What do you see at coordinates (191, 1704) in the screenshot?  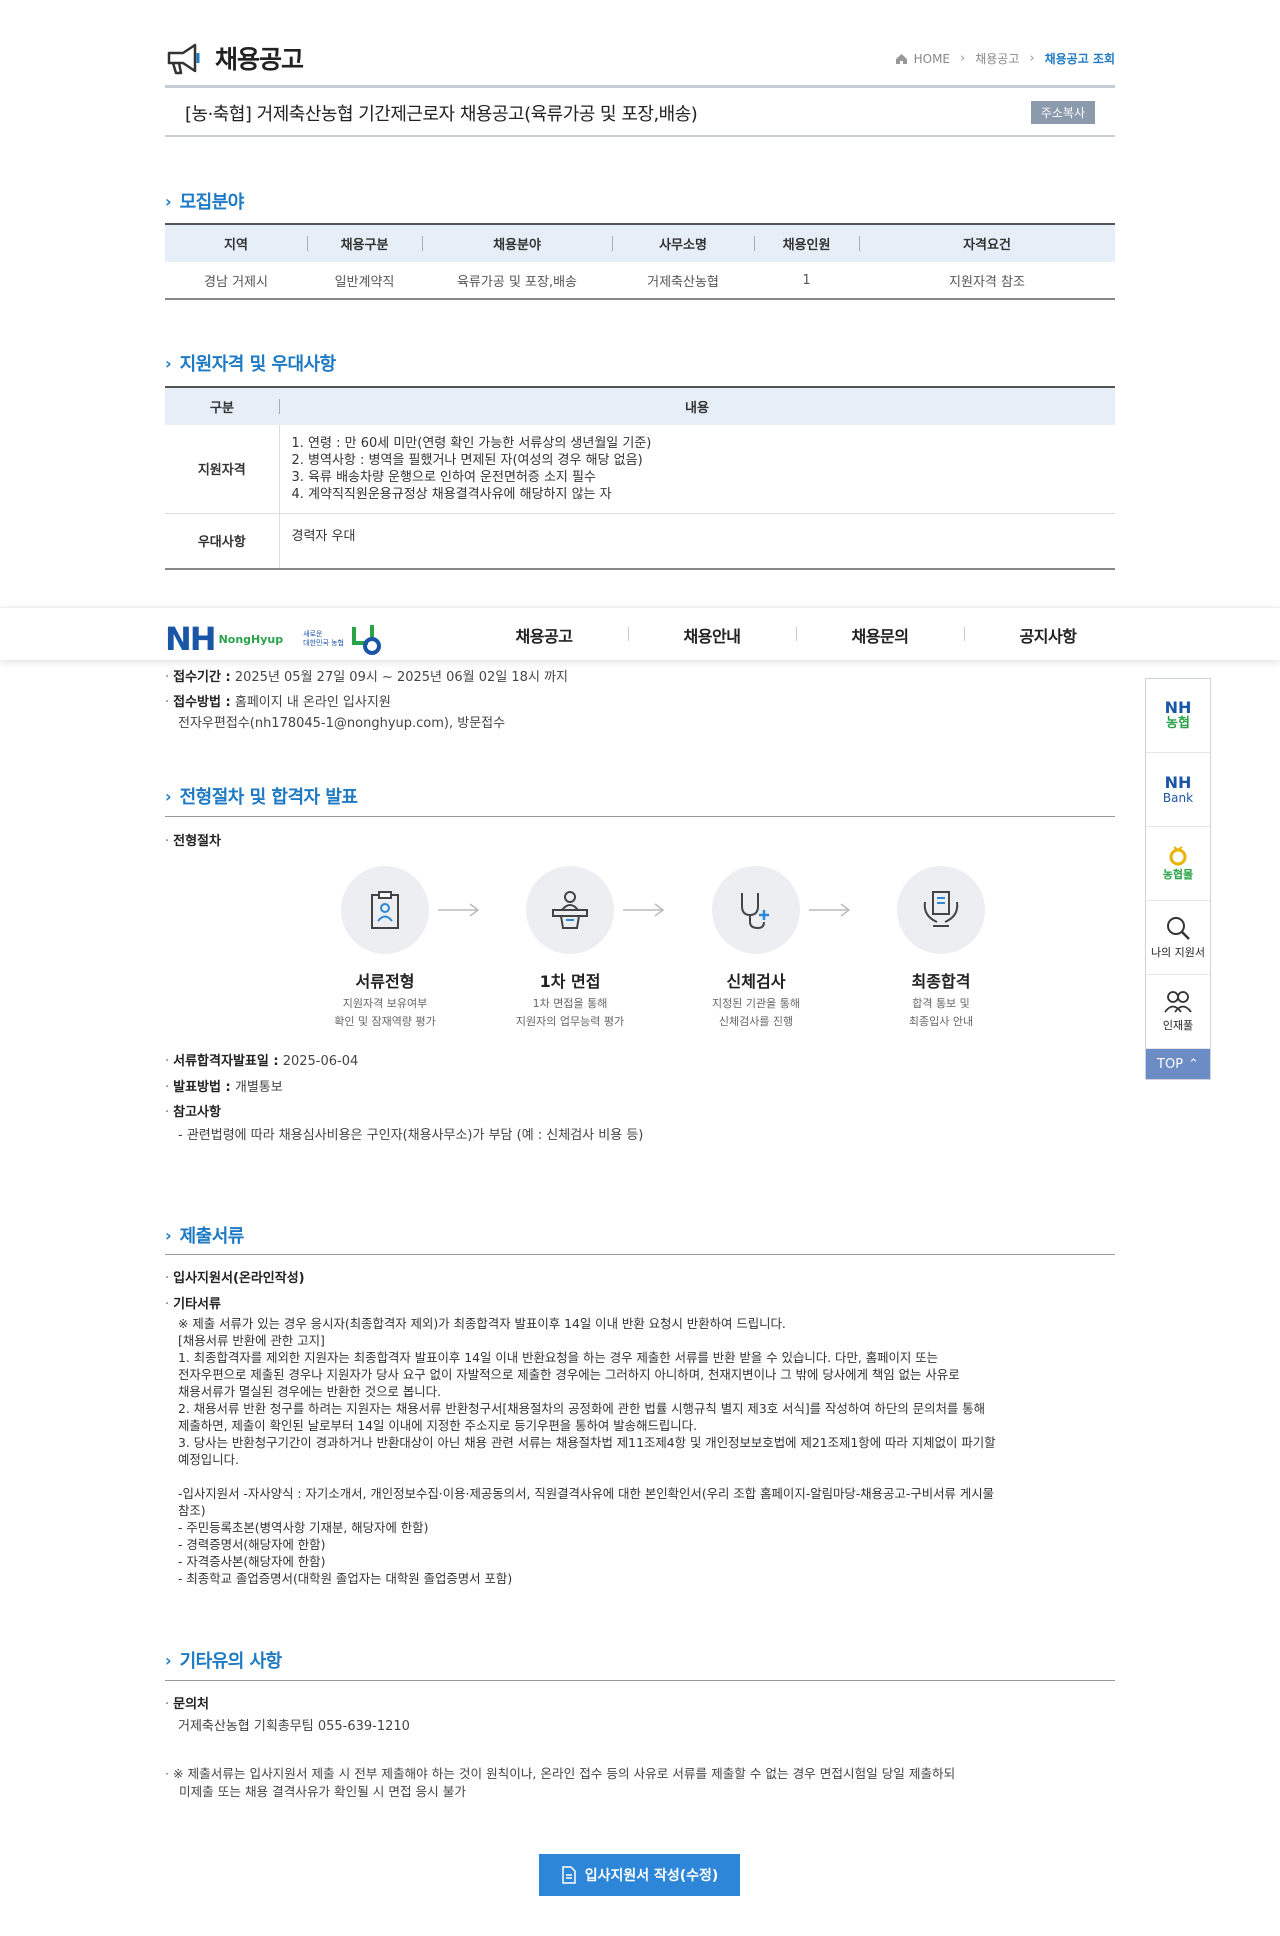 I see `field-label: 문의처` at bounding box center [191, 1704].